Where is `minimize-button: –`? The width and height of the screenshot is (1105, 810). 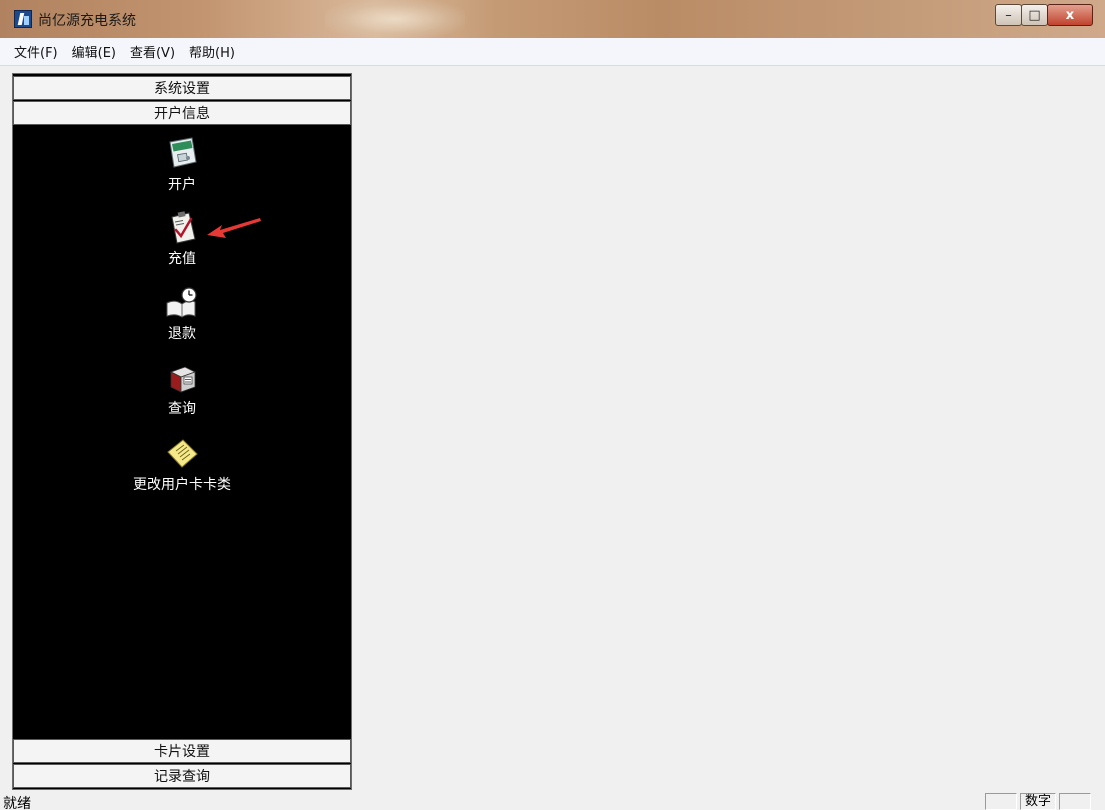 minimize-button: – is located at coordinates (1008, 15).